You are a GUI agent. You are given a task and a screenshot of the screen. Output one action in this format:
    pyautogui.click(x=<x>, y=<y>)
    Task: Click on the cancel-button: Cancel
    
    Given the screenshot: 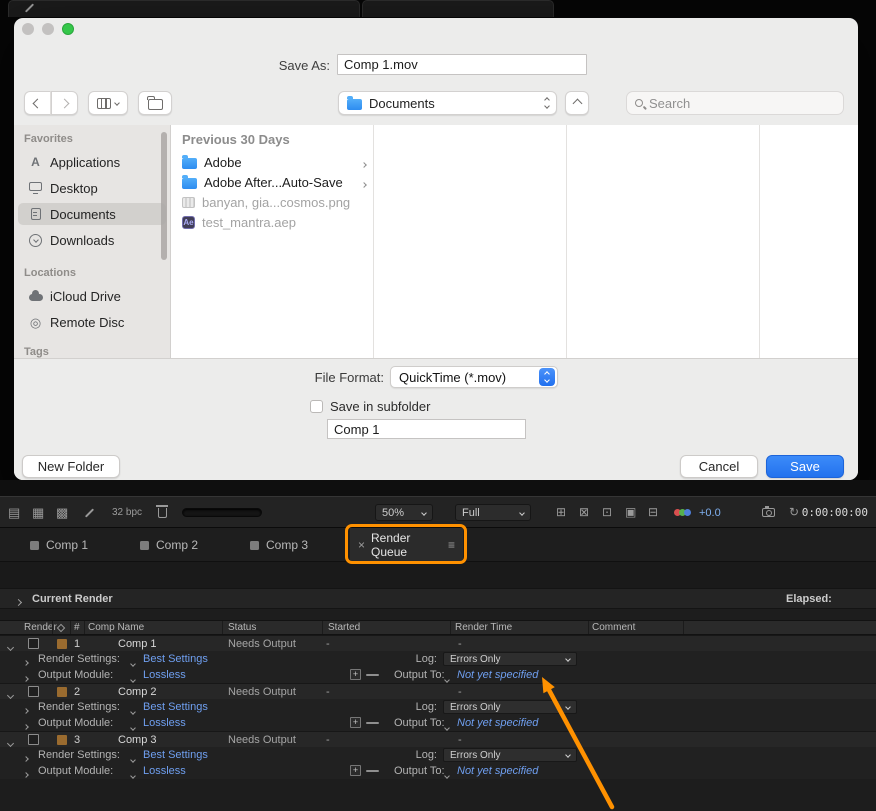 What is the action you would take?
    pyautogui.click(x=719, y=466)
    